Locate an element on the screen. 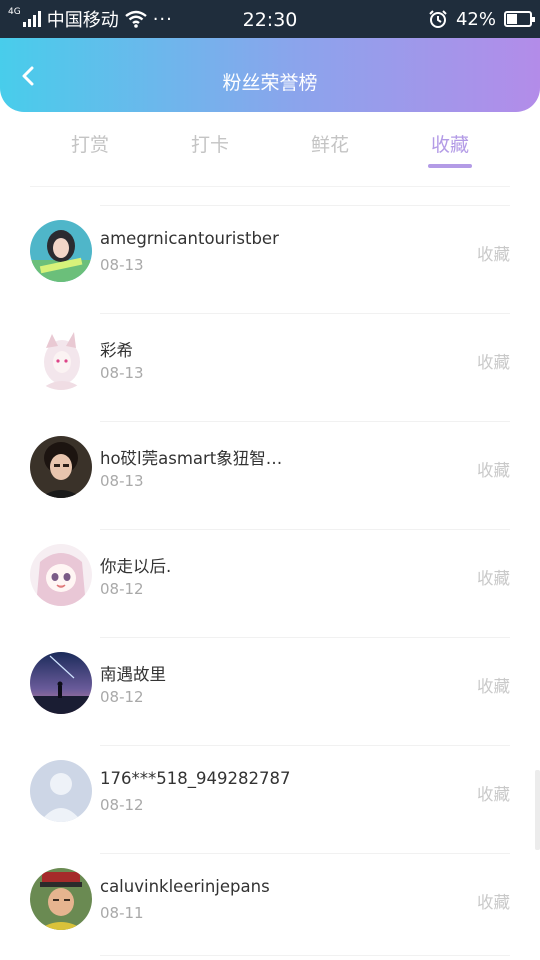  status-right: 42% is located at coordinates (481, 19).